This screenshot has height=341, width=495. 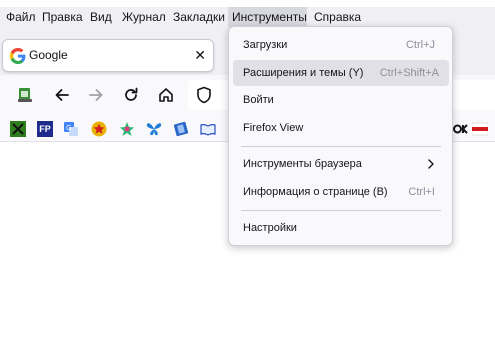 What do you see at coordinates (200, 55) in the screenshot?
I see `tab-close-icon: ✕` at bounding box center [200, 55].